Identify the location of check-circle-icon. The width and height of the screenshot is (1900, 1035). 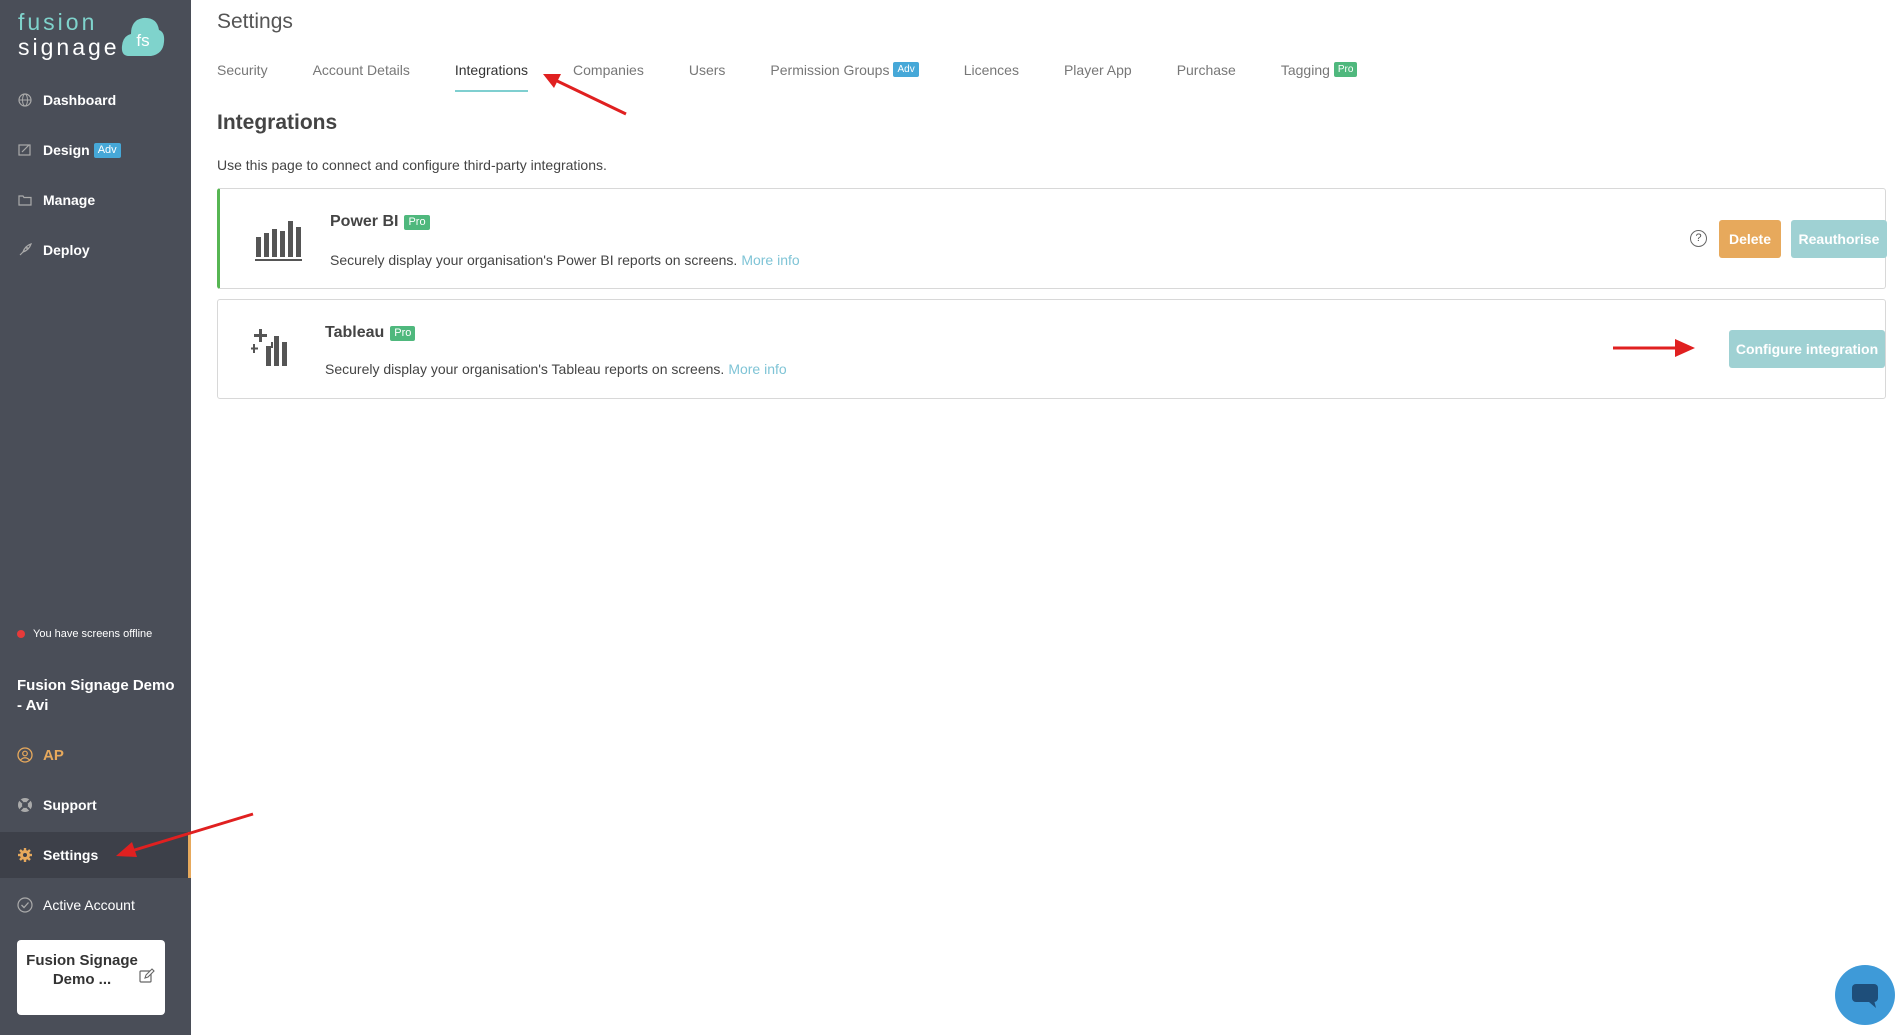
(25, 905).